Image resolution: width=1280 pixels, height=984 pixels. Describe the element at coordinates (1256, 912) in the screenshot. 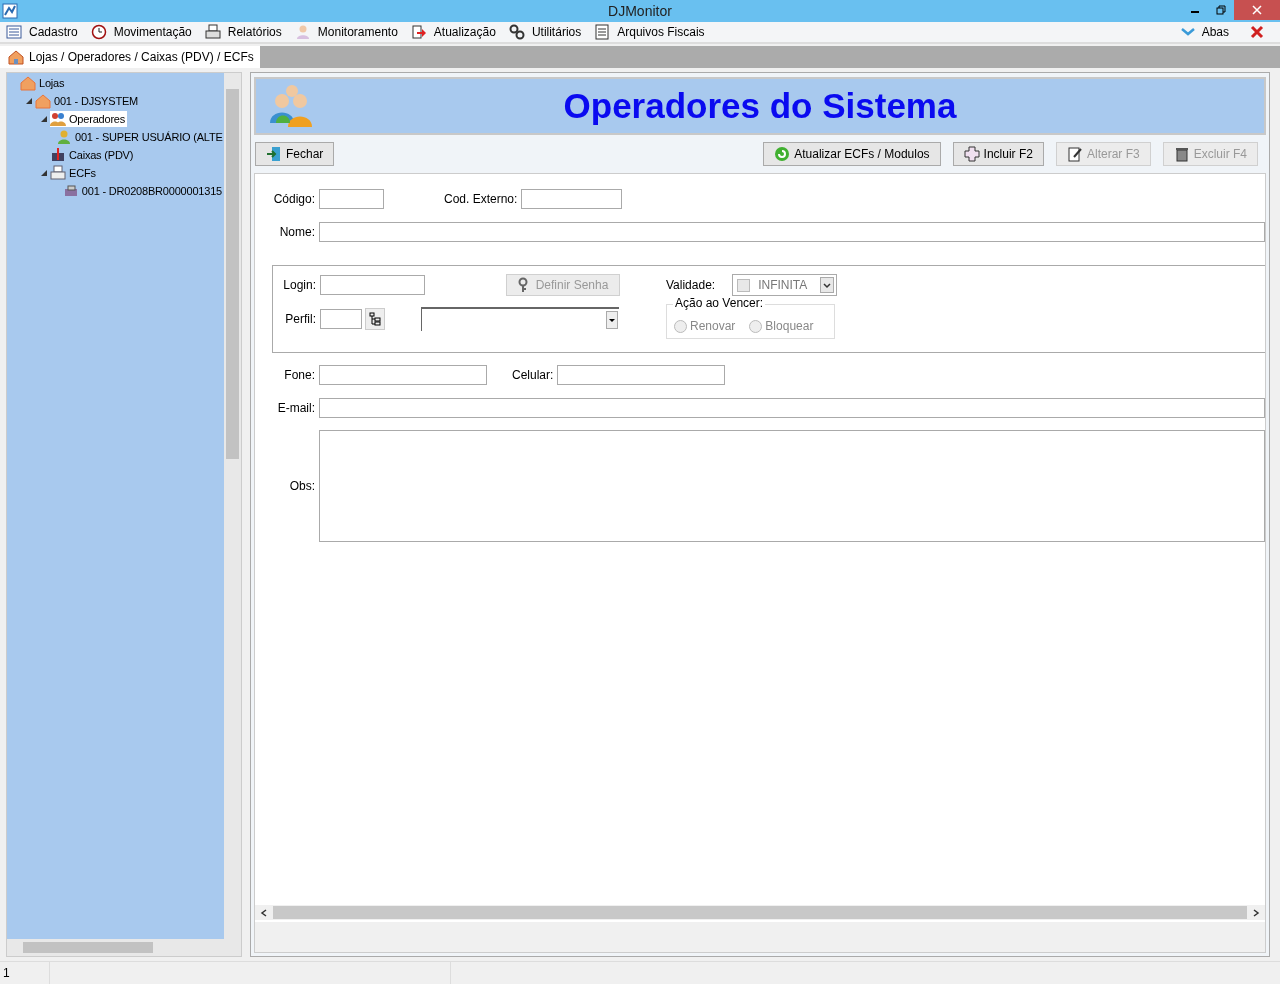

I see `scroll-right-icon` at that location.